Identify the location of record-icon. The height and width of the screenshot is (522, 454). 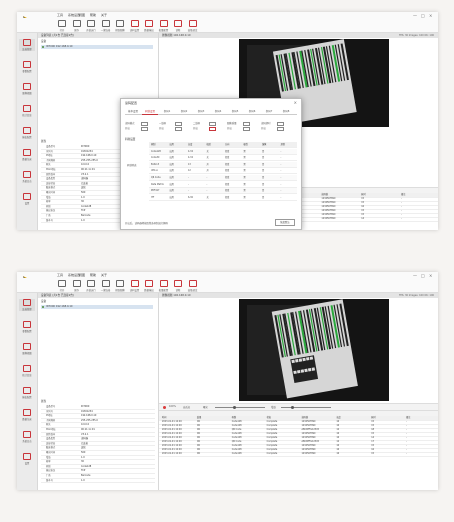
(164, 407).